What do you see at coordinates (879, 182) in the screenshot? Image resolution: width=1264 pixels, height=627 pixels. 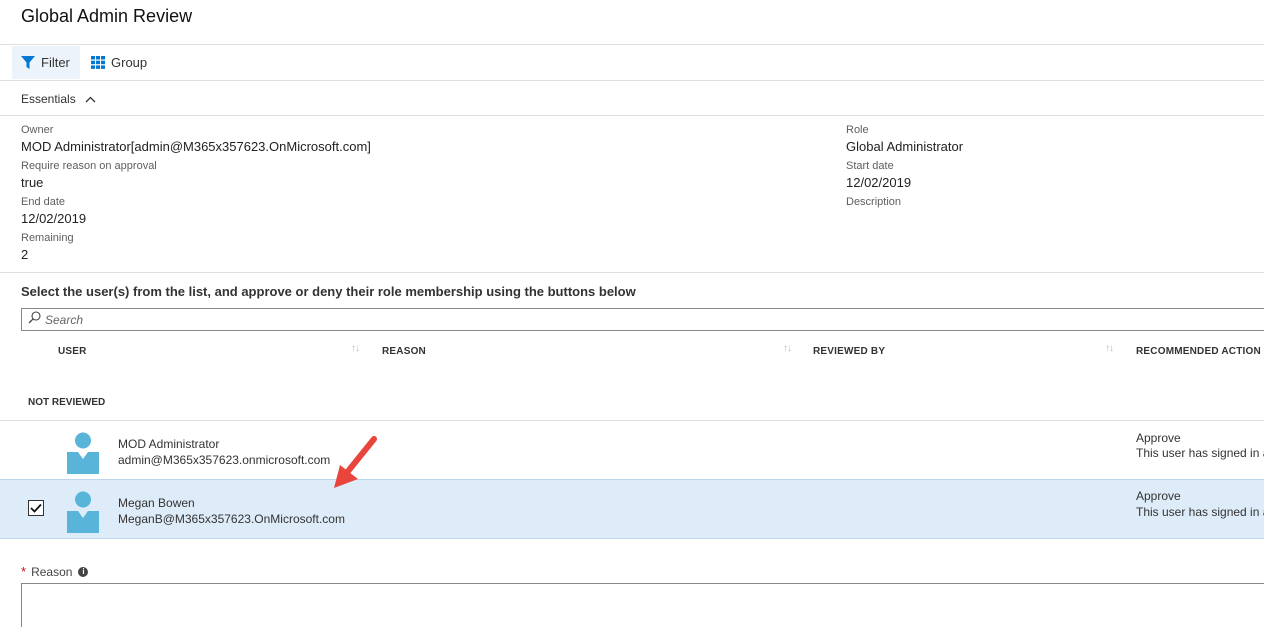 I see `start-date-value: 12/02/2019` at bounding box center [879, 182].